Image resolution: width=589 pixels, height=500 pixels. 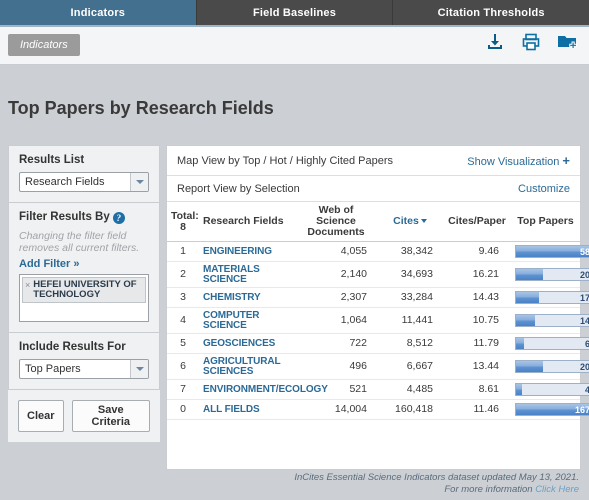 I want to click on filter-results-title: Filter Results By, so click(x=64, y=217).